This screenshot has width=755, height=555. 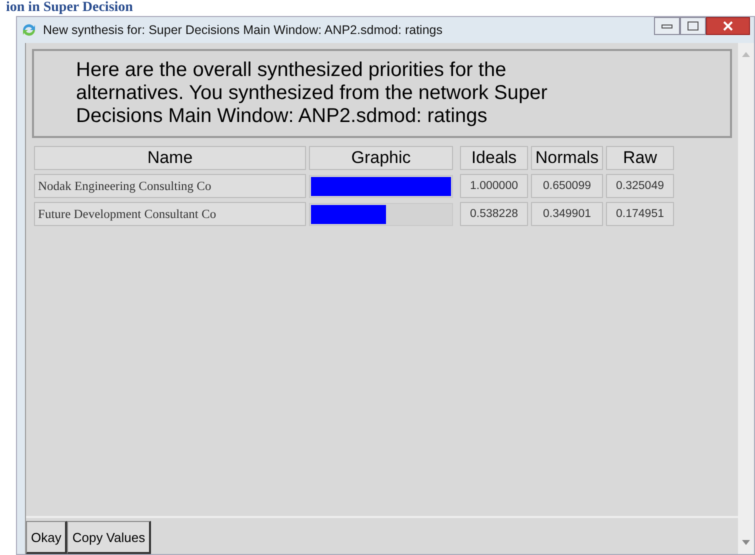 I want to click on table-cell: 0.650099, so click(x=567, y=186).